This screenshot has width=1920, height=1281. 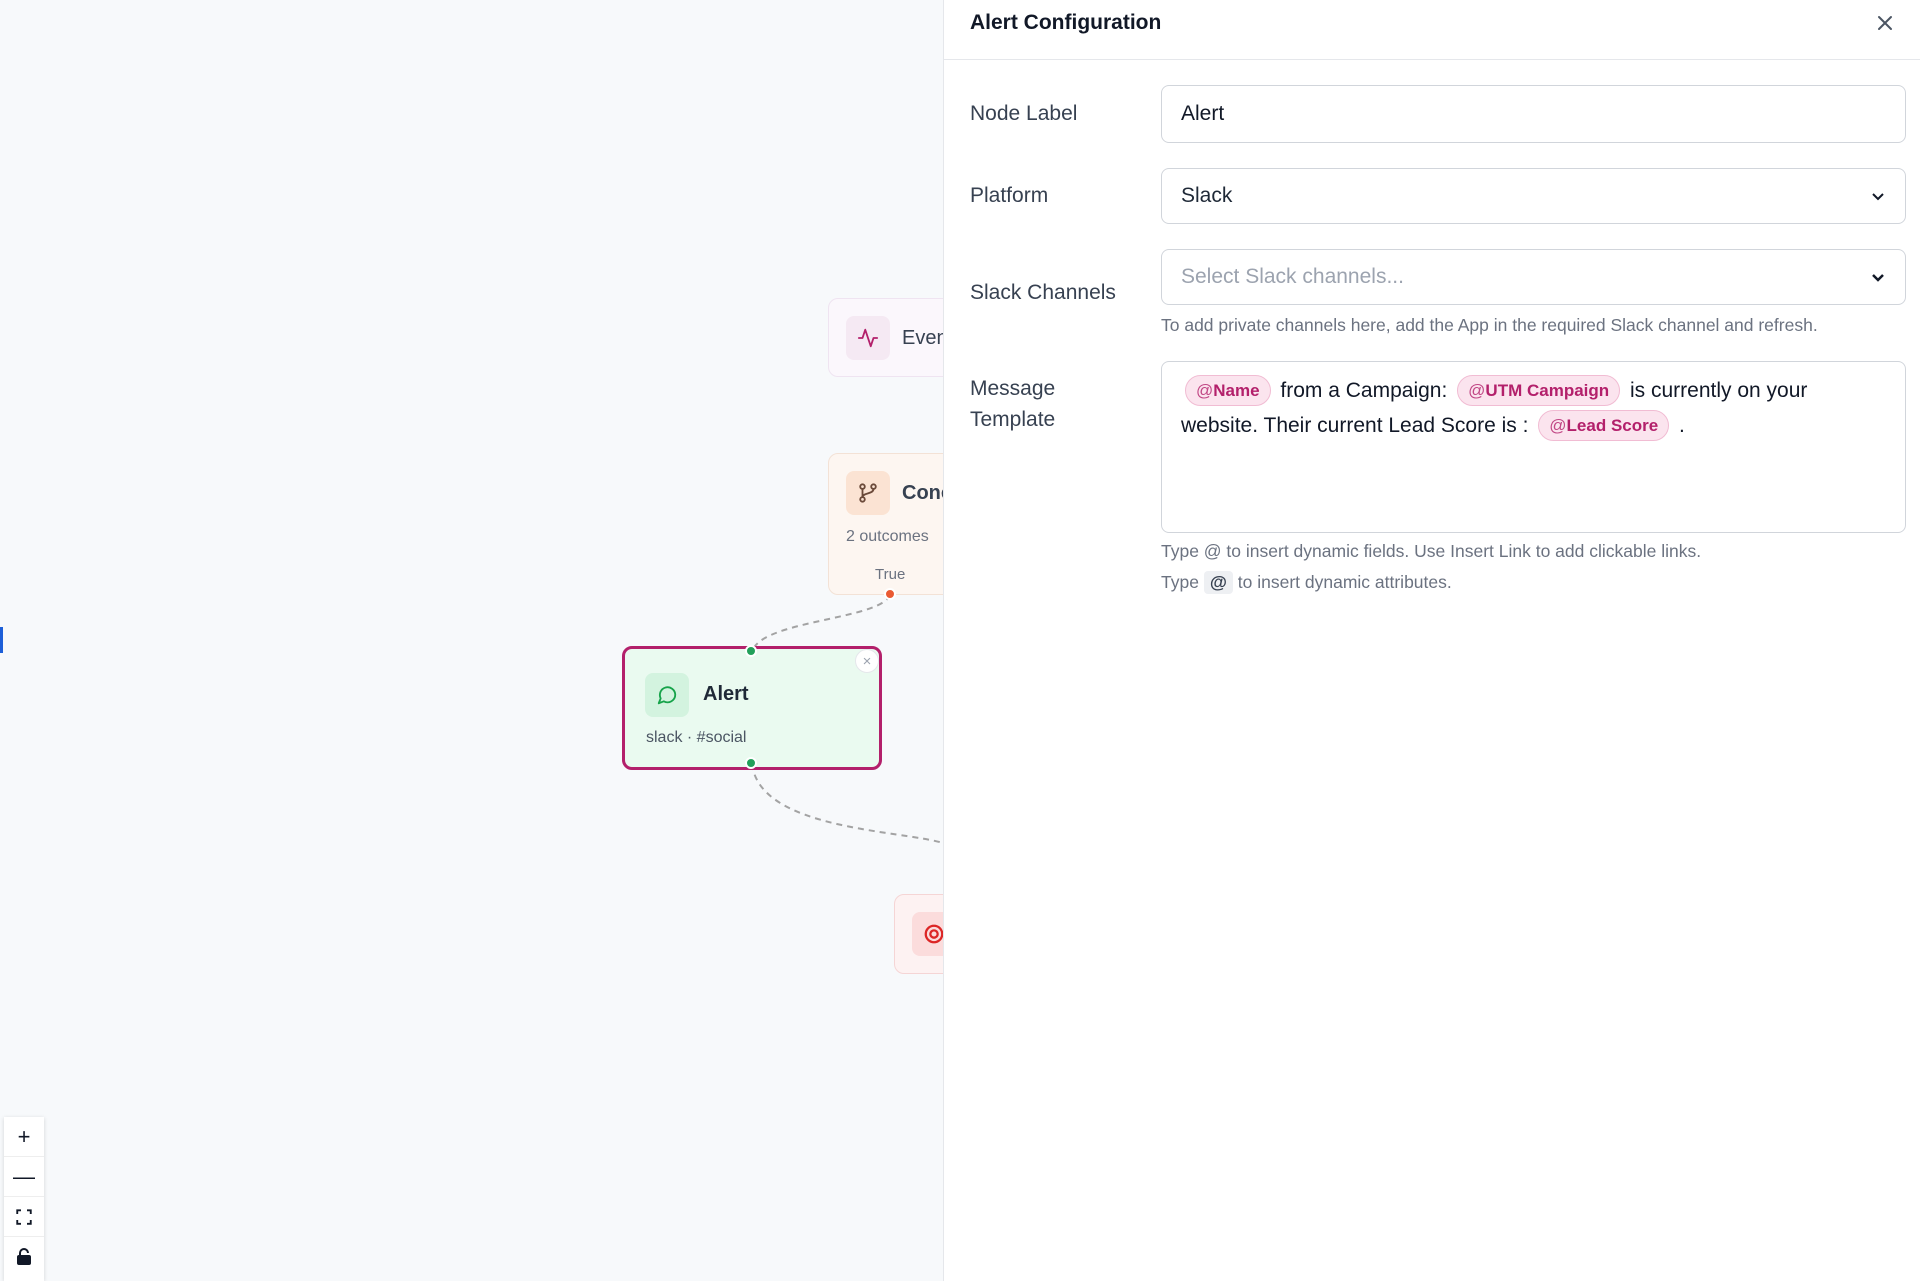 What do you see at coordinates (890, 574) in the screenshot?
I see `branch-true-label: True` at bounding box center [890, 574].